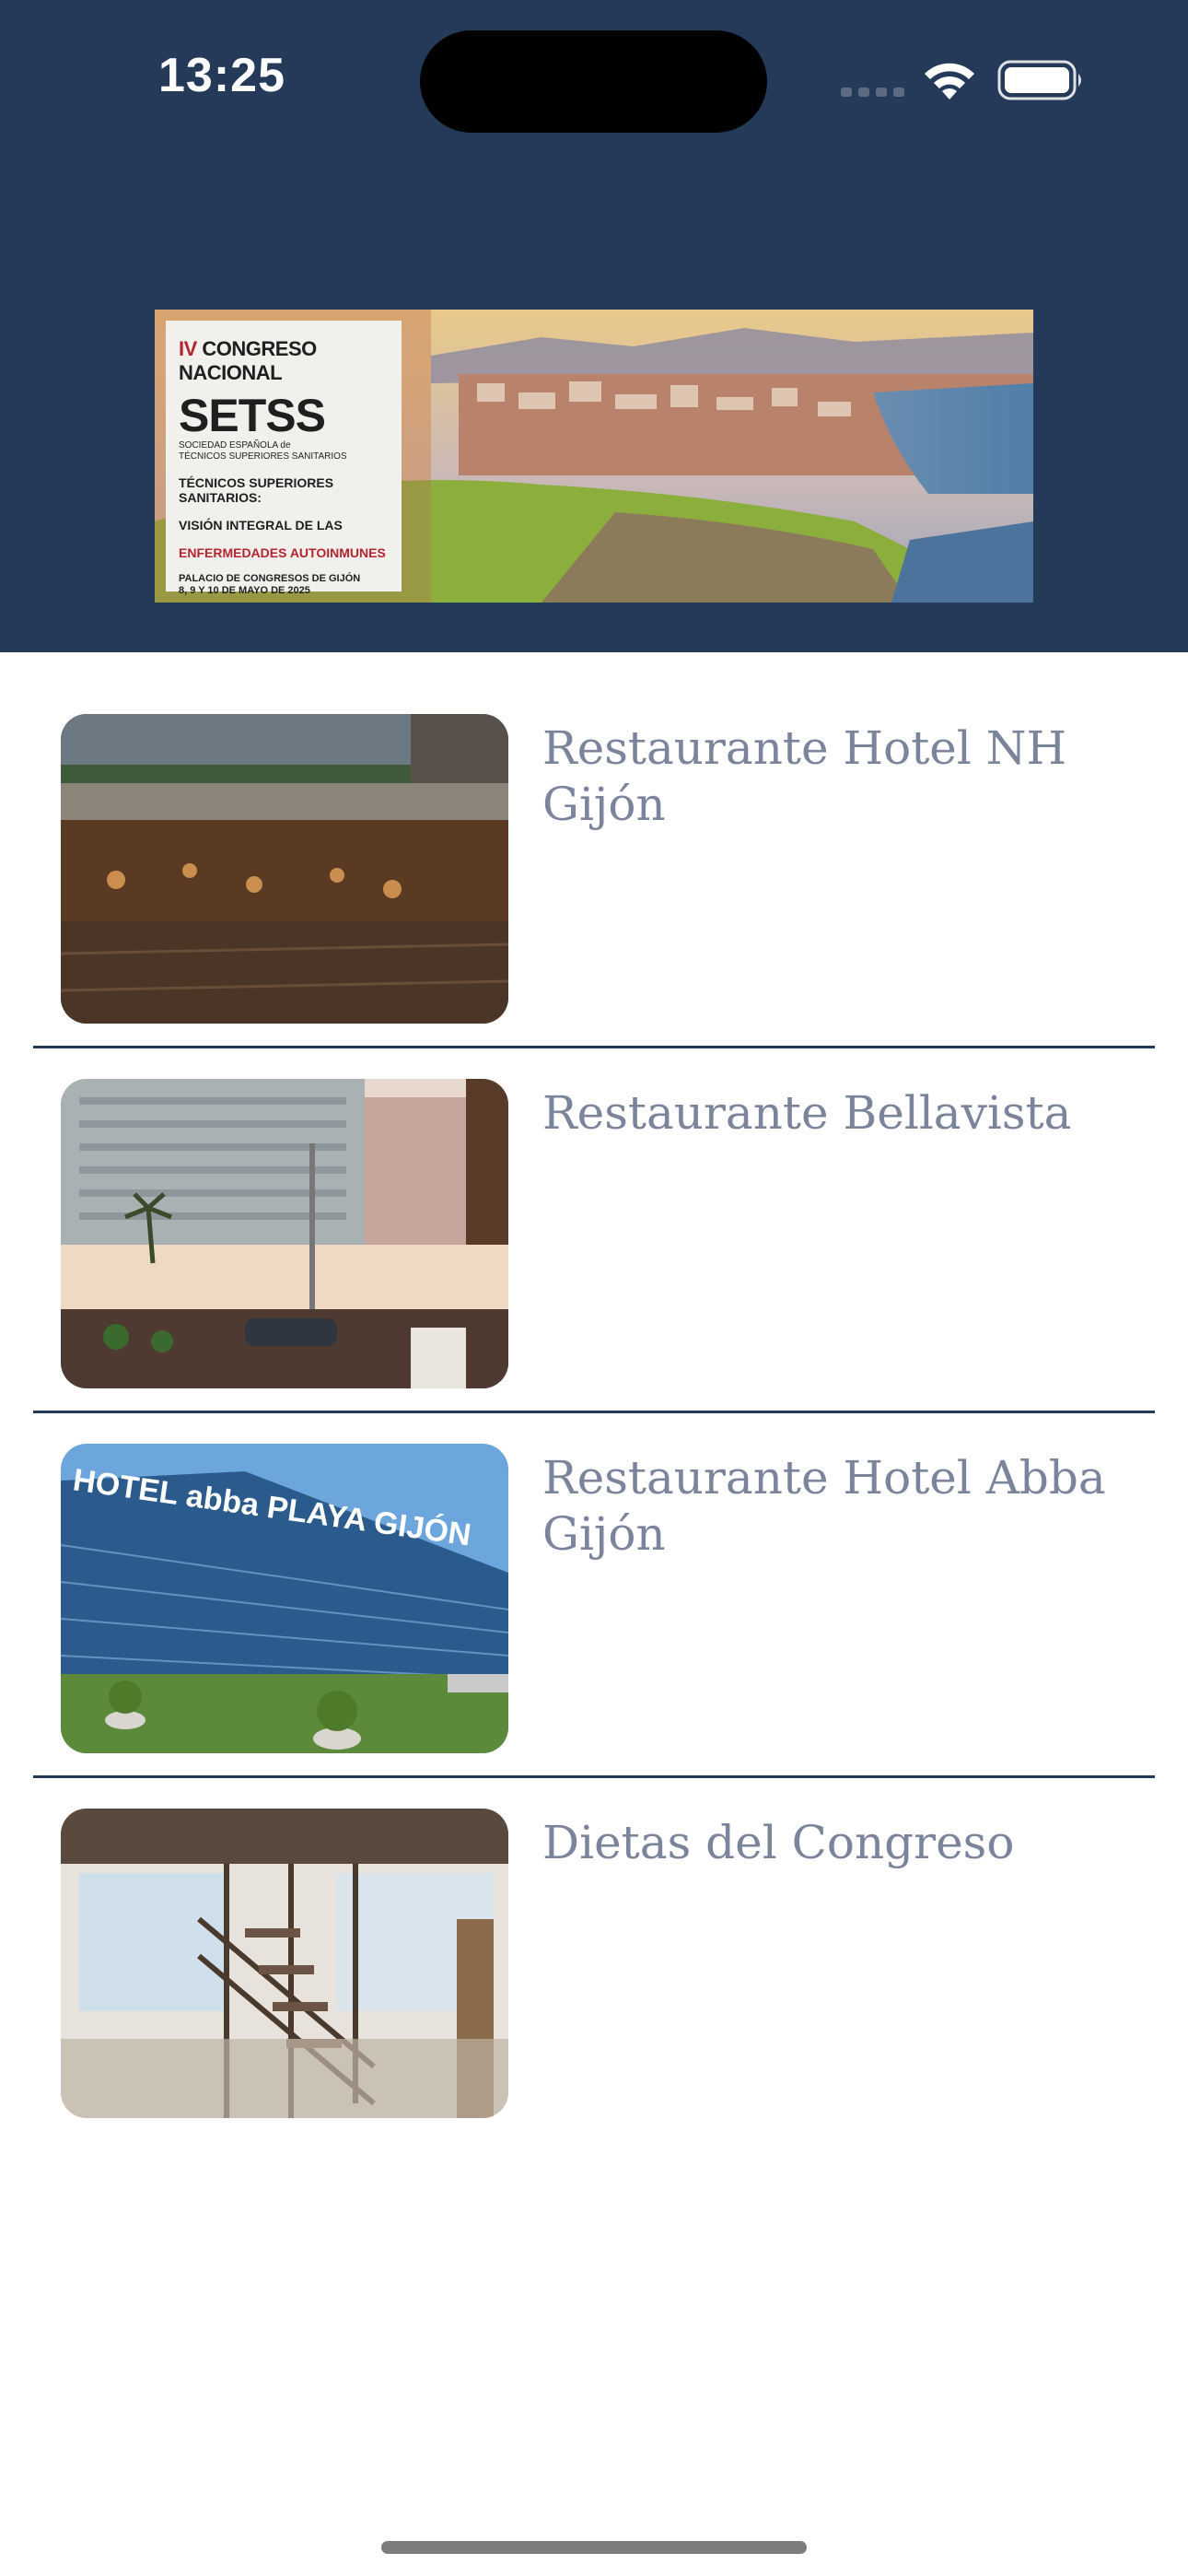 The width and height of the screenshot is (1188, 2576). What do you see at coordinates (253, 415) in the screenshot?
I see `setss-logo: SETSS` at bounding box center [253, 415].